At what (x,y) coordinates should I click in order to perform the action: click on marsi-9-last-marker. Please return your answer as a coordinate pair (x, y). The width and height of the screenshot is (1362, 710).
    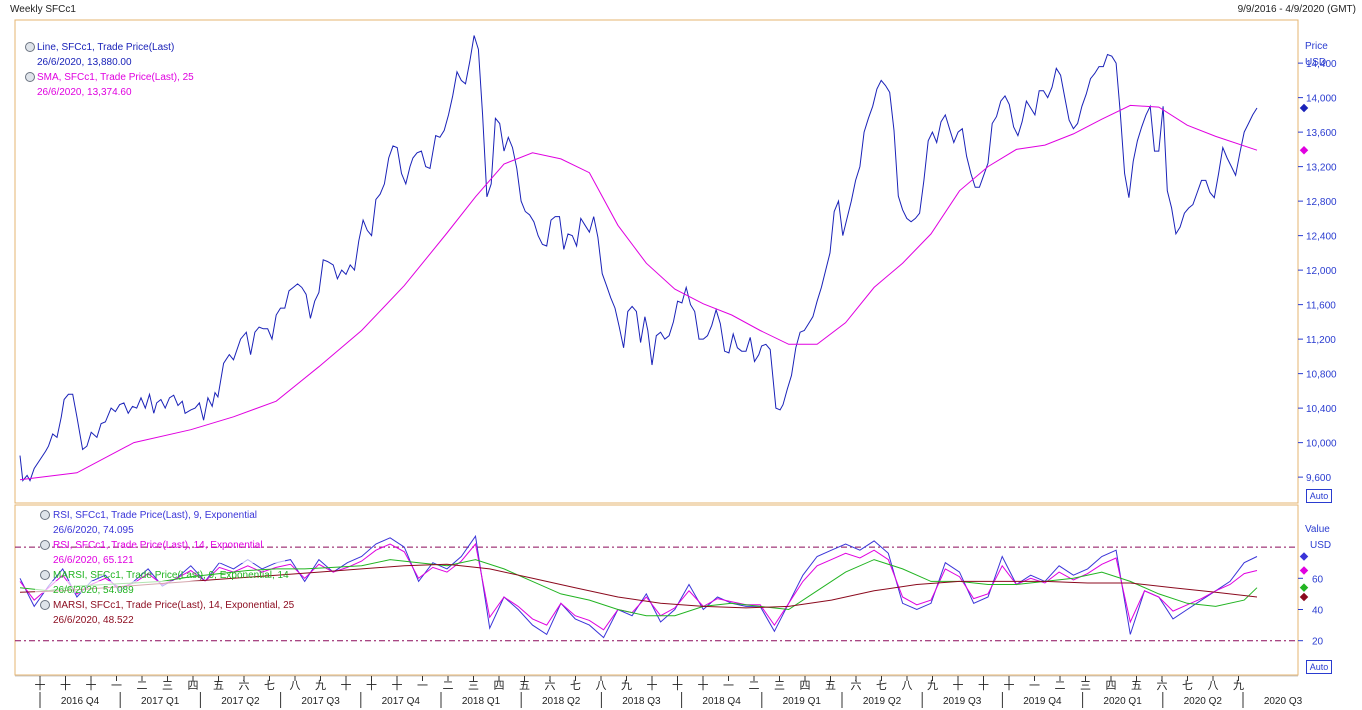
    Looking at the image, I should click on (1304, 587).